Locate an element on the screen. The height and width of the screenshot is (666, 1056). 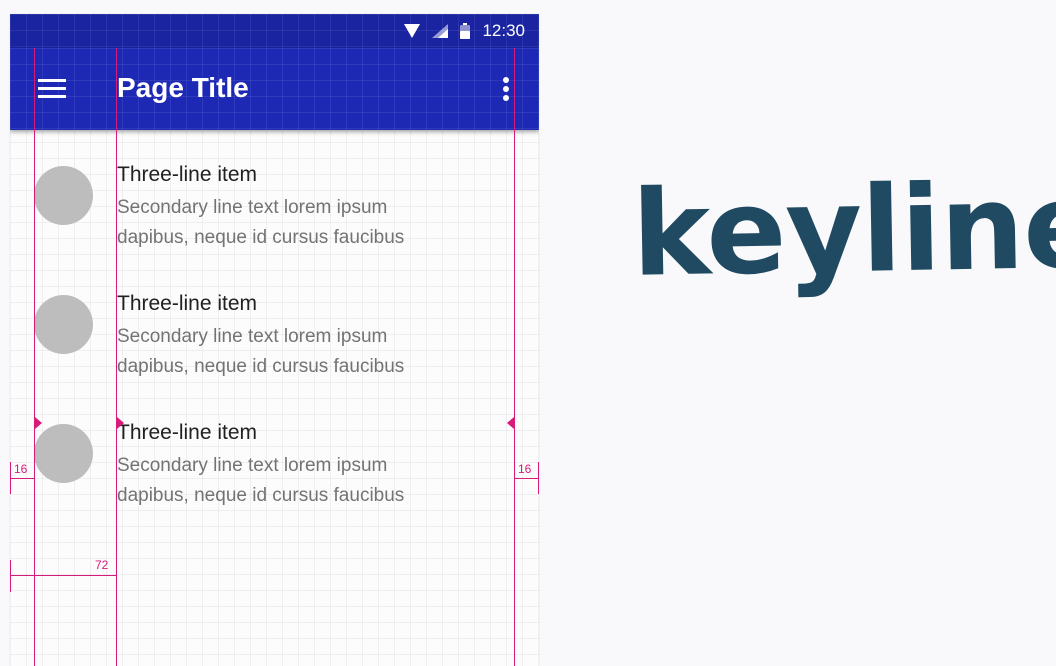
status-time: 12:30 is located at coordinates (503, 30).